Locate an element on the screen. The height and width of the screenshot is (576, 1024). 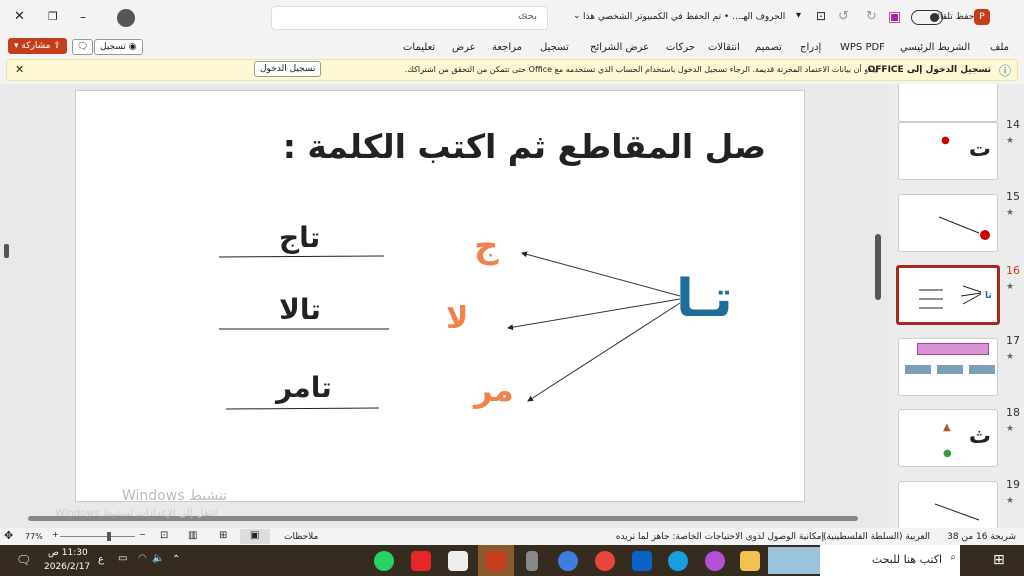
chrome-icon is located at coordinates (605, 561).